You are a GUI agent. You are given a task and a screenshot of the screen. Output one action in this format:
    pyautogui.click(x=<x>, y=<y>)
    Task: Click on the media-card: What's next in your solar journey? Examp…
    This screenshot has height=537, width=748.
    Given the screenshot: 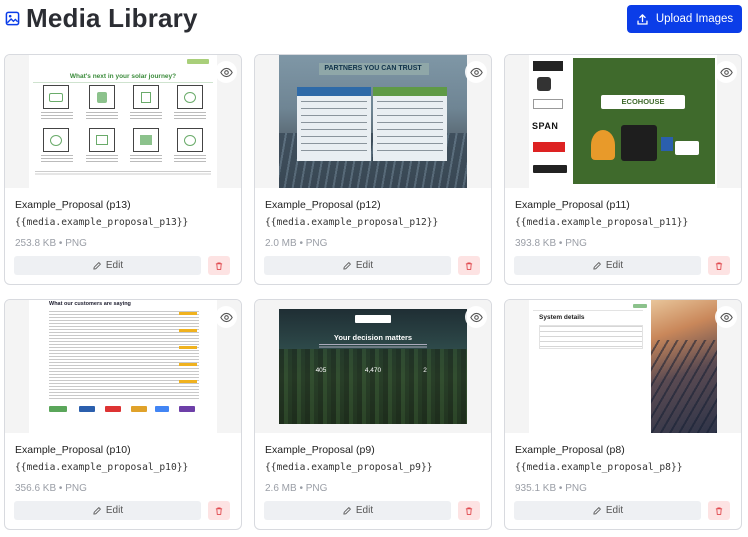 What is the action you would take?
    pyautogui.click(x=123, y=169)
    